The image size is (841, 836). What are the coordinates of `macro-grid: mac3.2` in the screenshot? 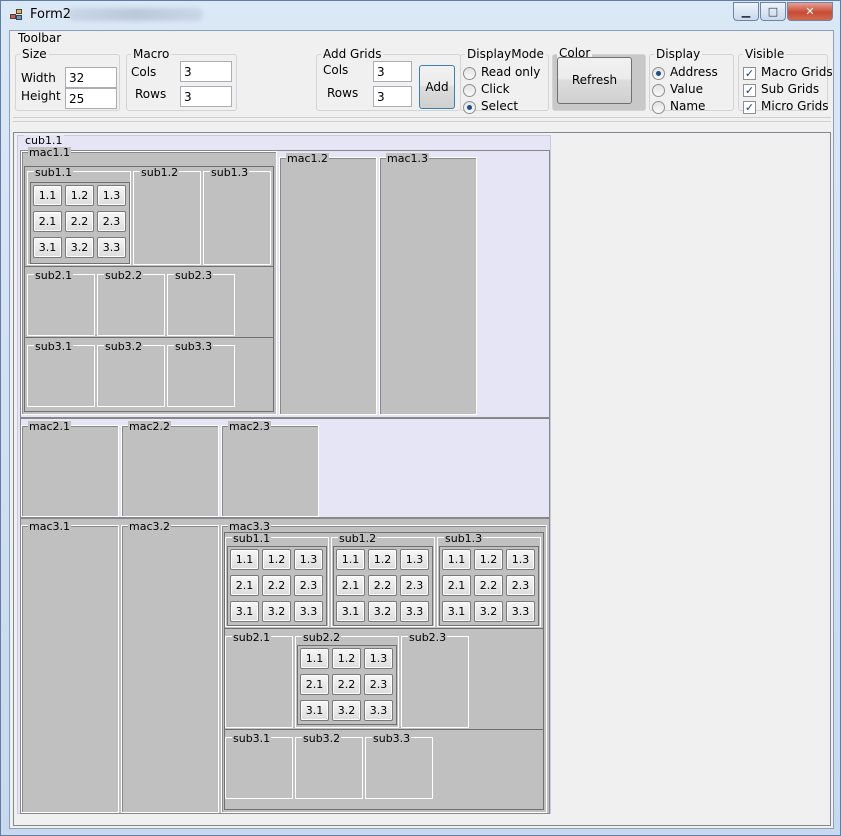 It's located at (170, 667).